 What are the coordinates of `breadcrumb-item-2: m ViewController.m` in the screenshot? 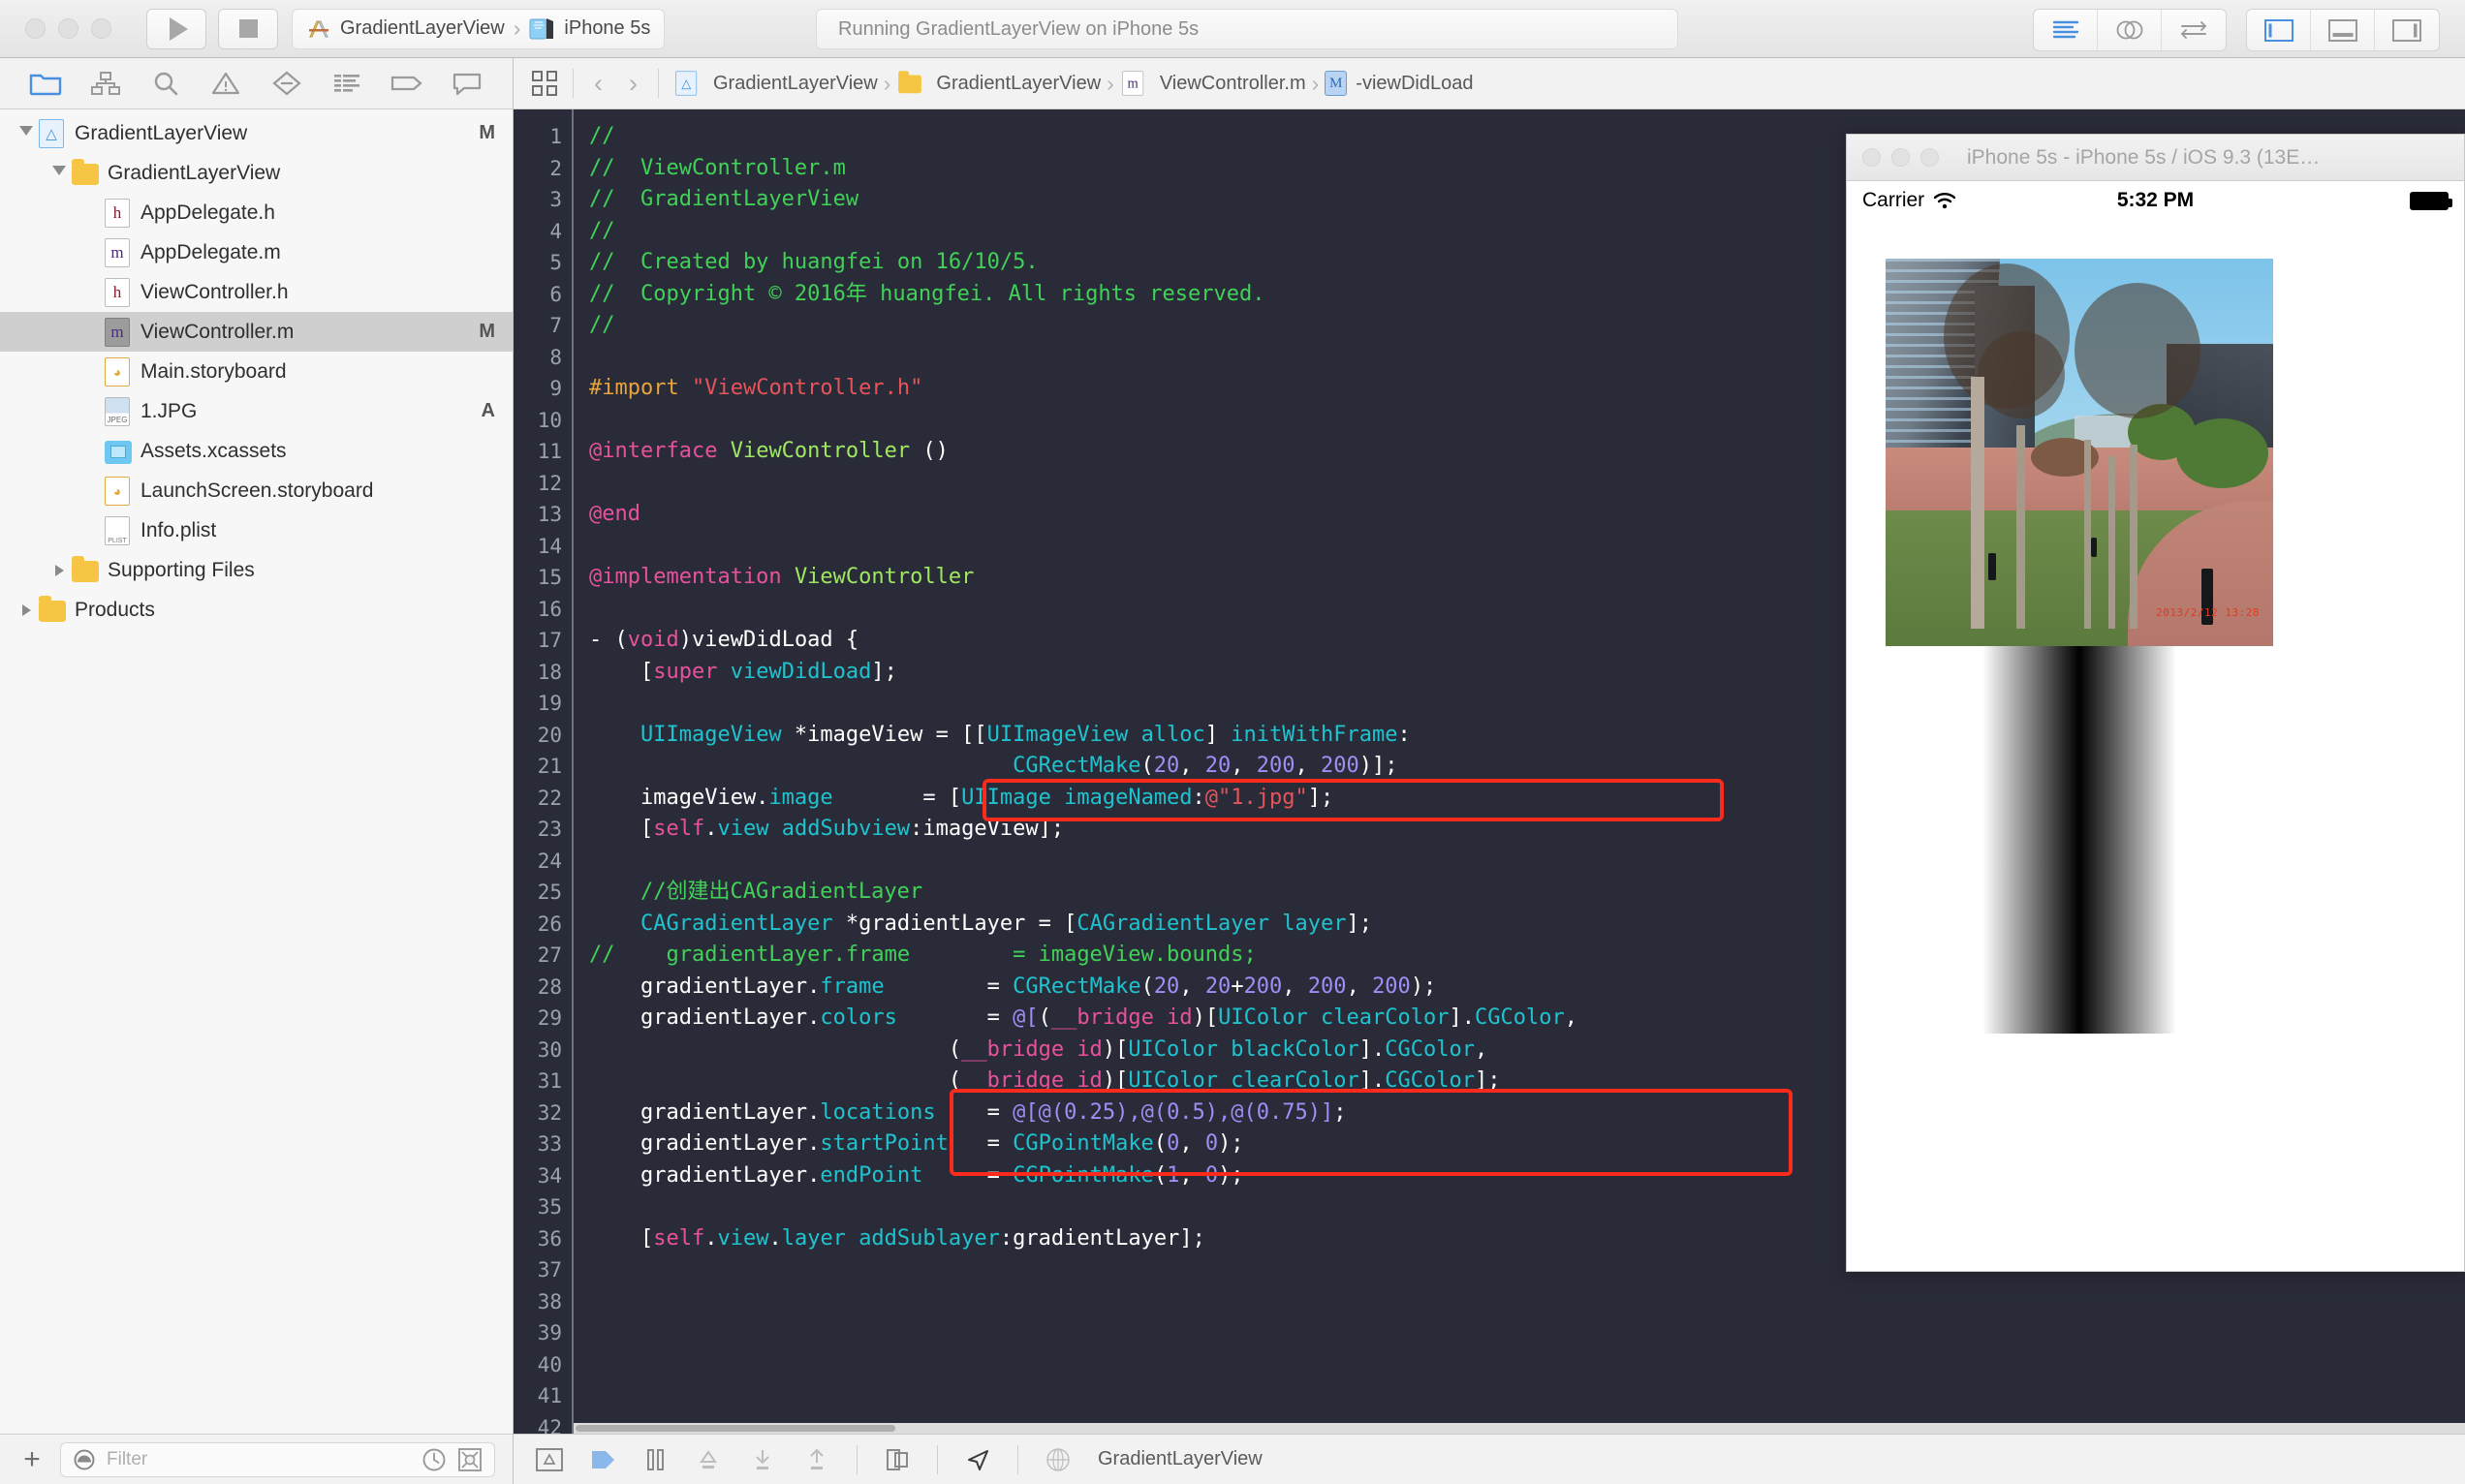 It's located at (1213, 83).